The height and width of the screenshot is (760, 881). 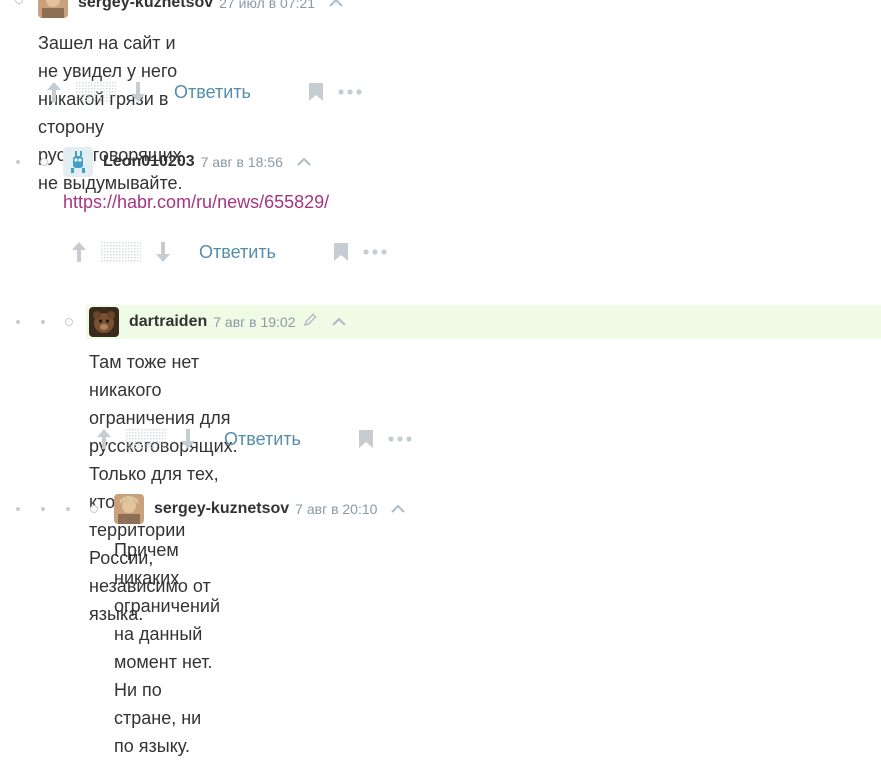 What do you see at coordinates (483, 322) in the screenshot?
I see `comment-meta: dartraiden 7 авг в 19:02` at bounding box center [483, 322].